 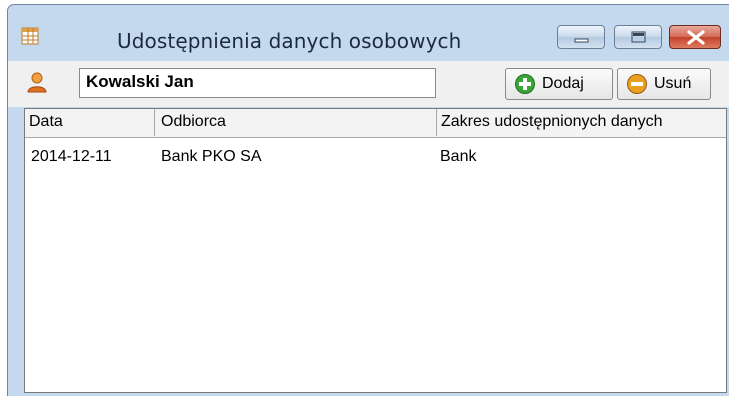 I want to click on minimize-button, so click(x=581, y=37).